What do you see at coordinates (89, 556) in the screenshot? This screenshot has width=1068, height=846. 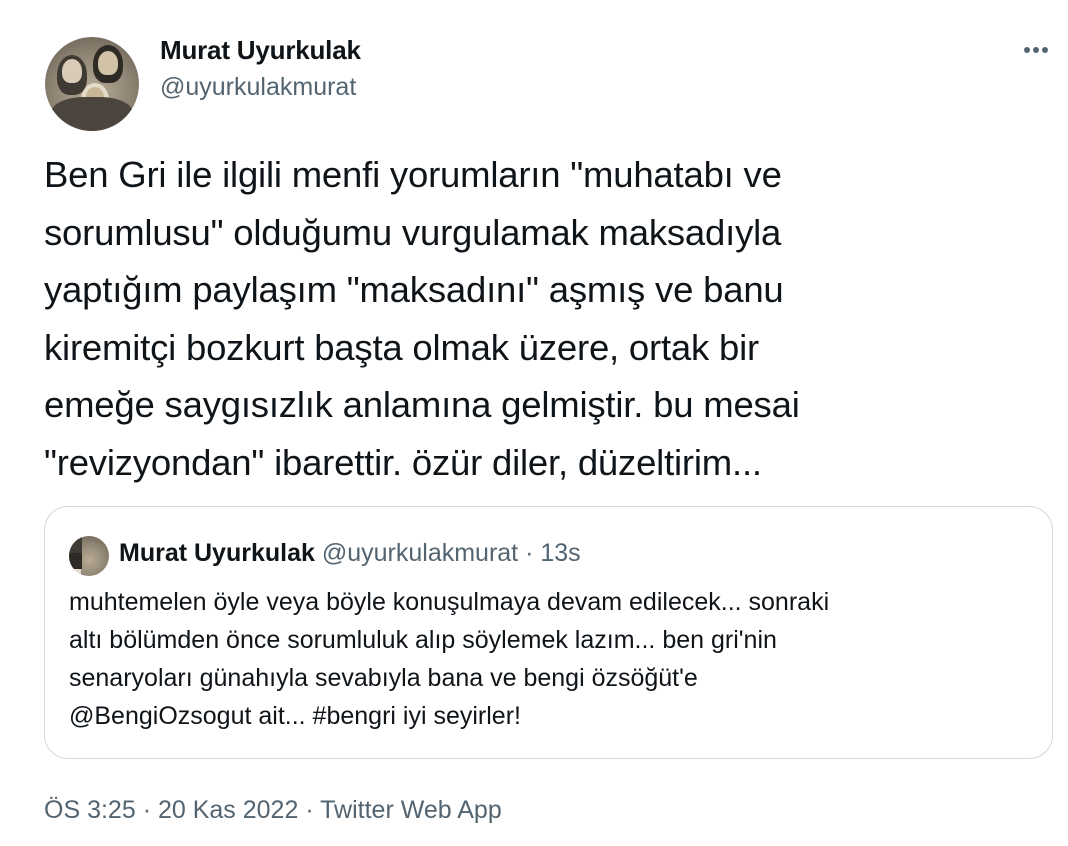 I see `quoted-author-avatar` at bounding box center [89, 556].